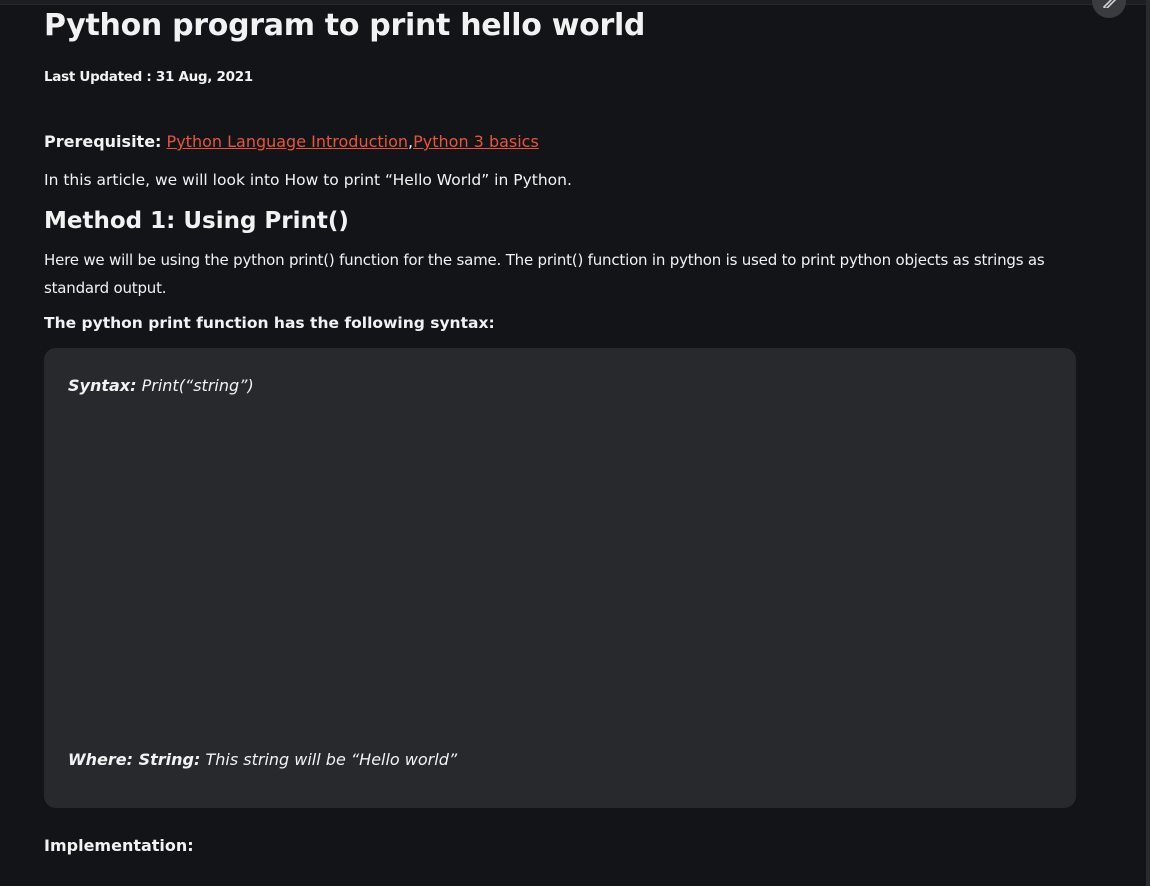  Describe the element at coordinates (329, 759) in the screenshot. I see `where-value: This string will be “Hello world”` at that location.